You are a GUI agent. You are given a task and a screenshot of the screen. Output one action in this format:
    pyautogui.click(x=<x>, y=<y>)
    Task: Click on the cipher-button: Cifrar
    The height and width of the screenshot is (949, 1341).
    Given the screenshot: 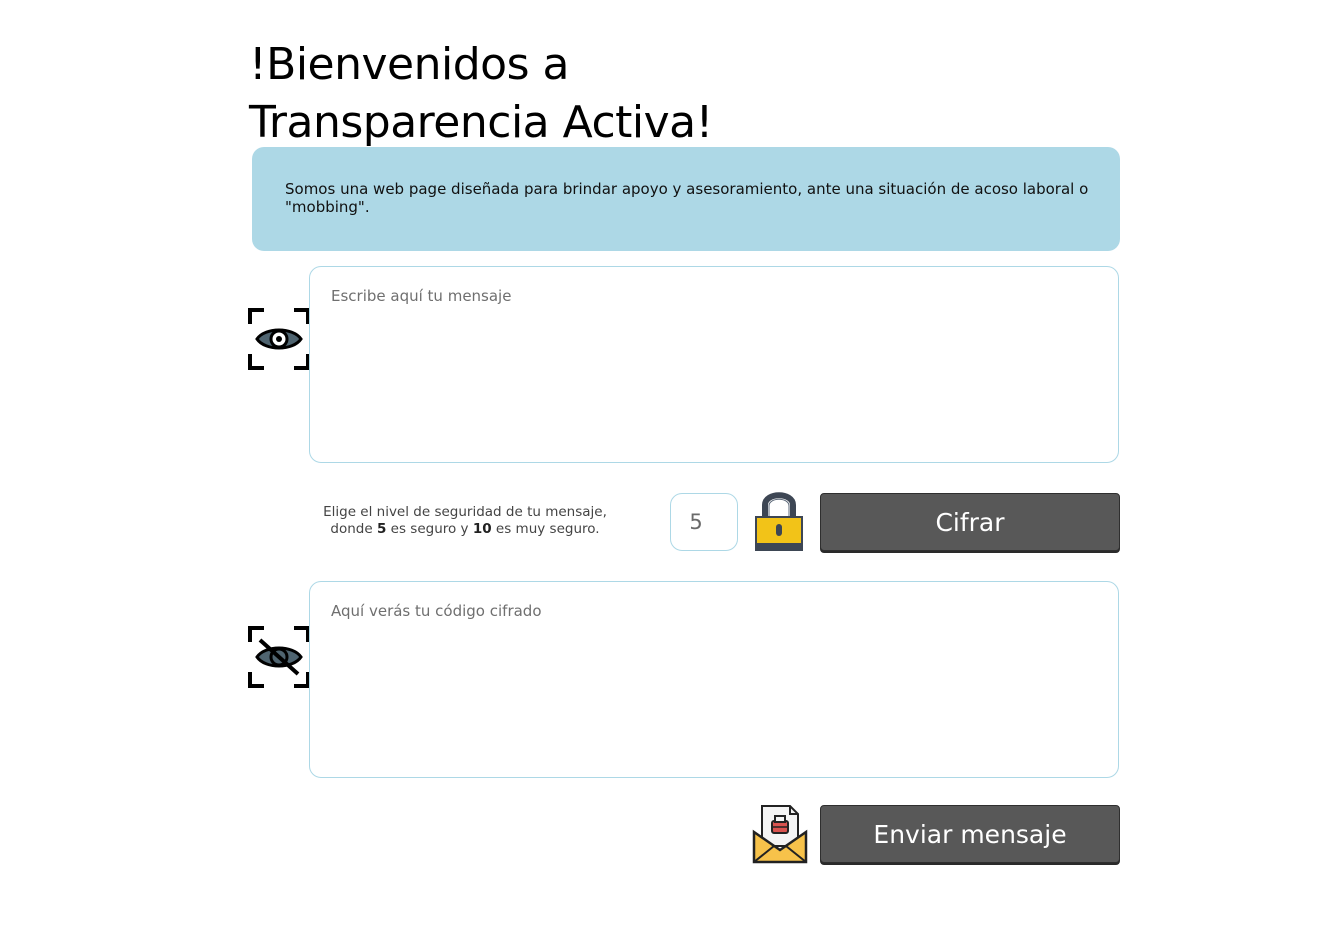 What is the action you would take?
    pyautogui.click(x=970, y=522)
    